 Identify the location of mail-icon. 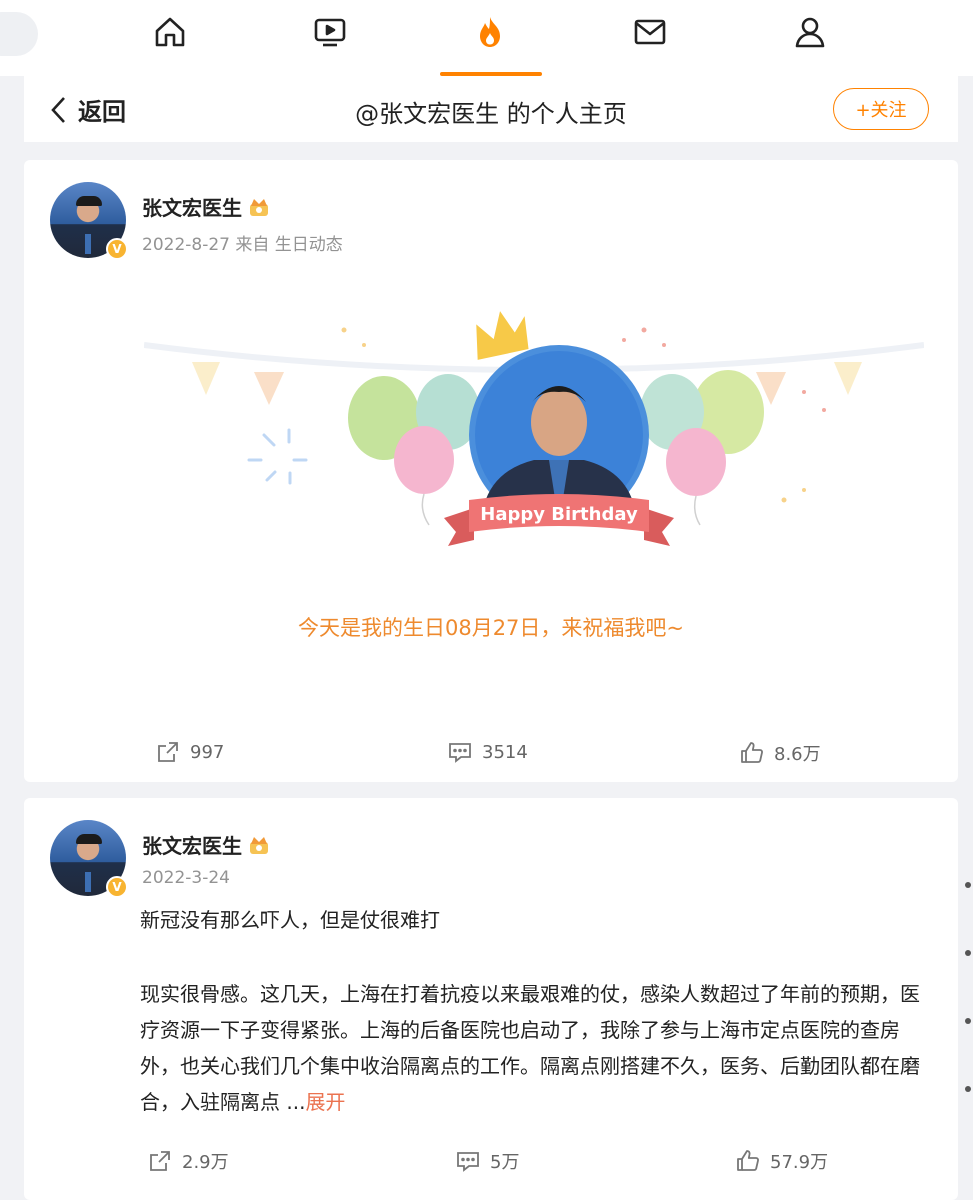
(650, 32).